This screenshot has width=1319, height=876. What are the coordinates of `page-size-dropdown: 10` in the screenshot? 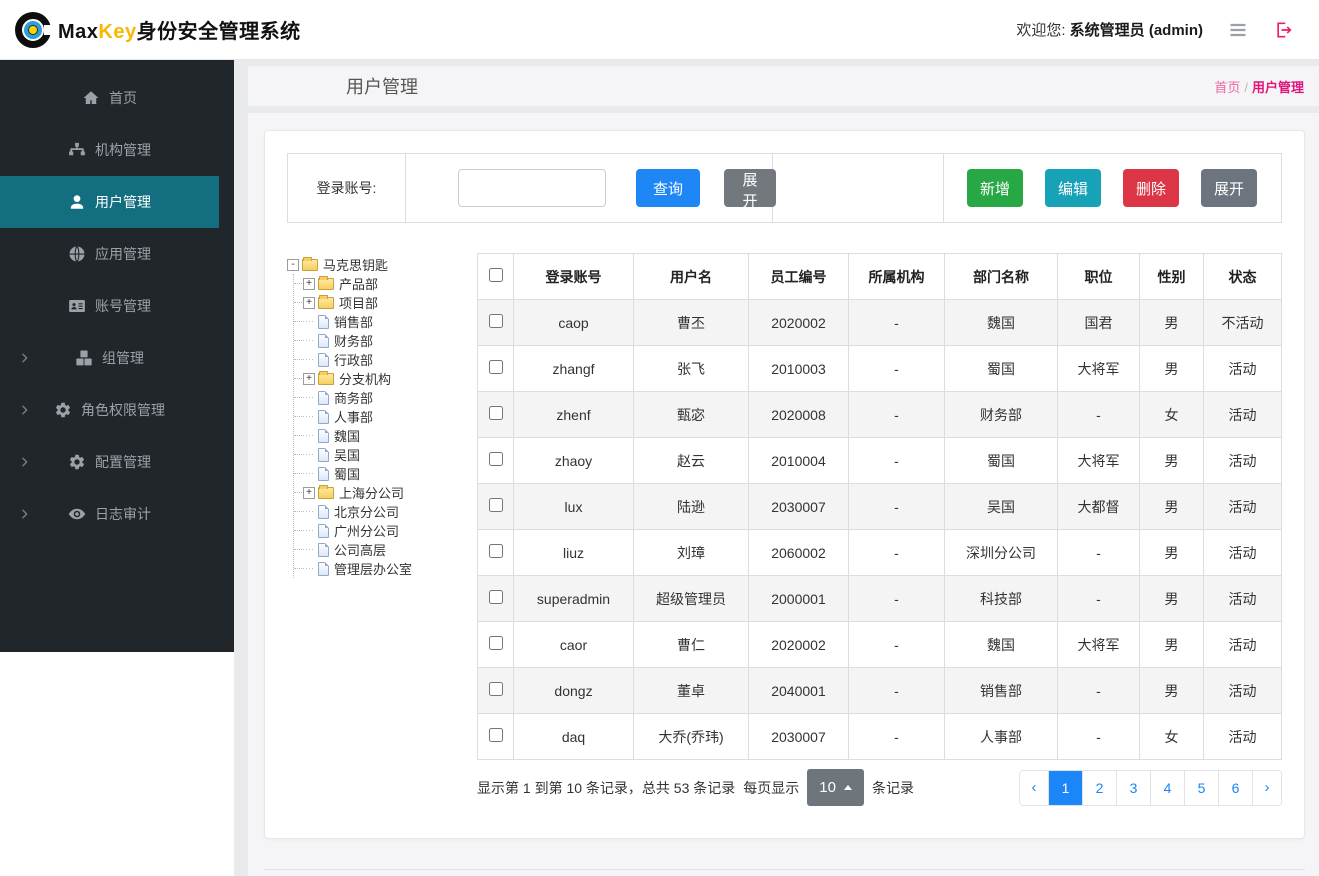 It's located at (835, 787).